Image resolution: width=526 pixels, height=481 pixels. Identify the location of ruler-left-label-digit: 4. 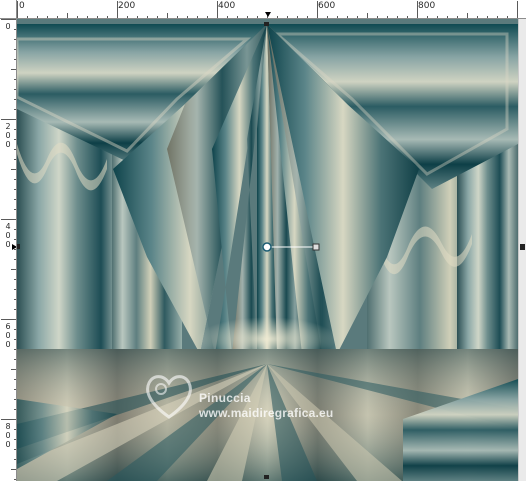
(8, 226).